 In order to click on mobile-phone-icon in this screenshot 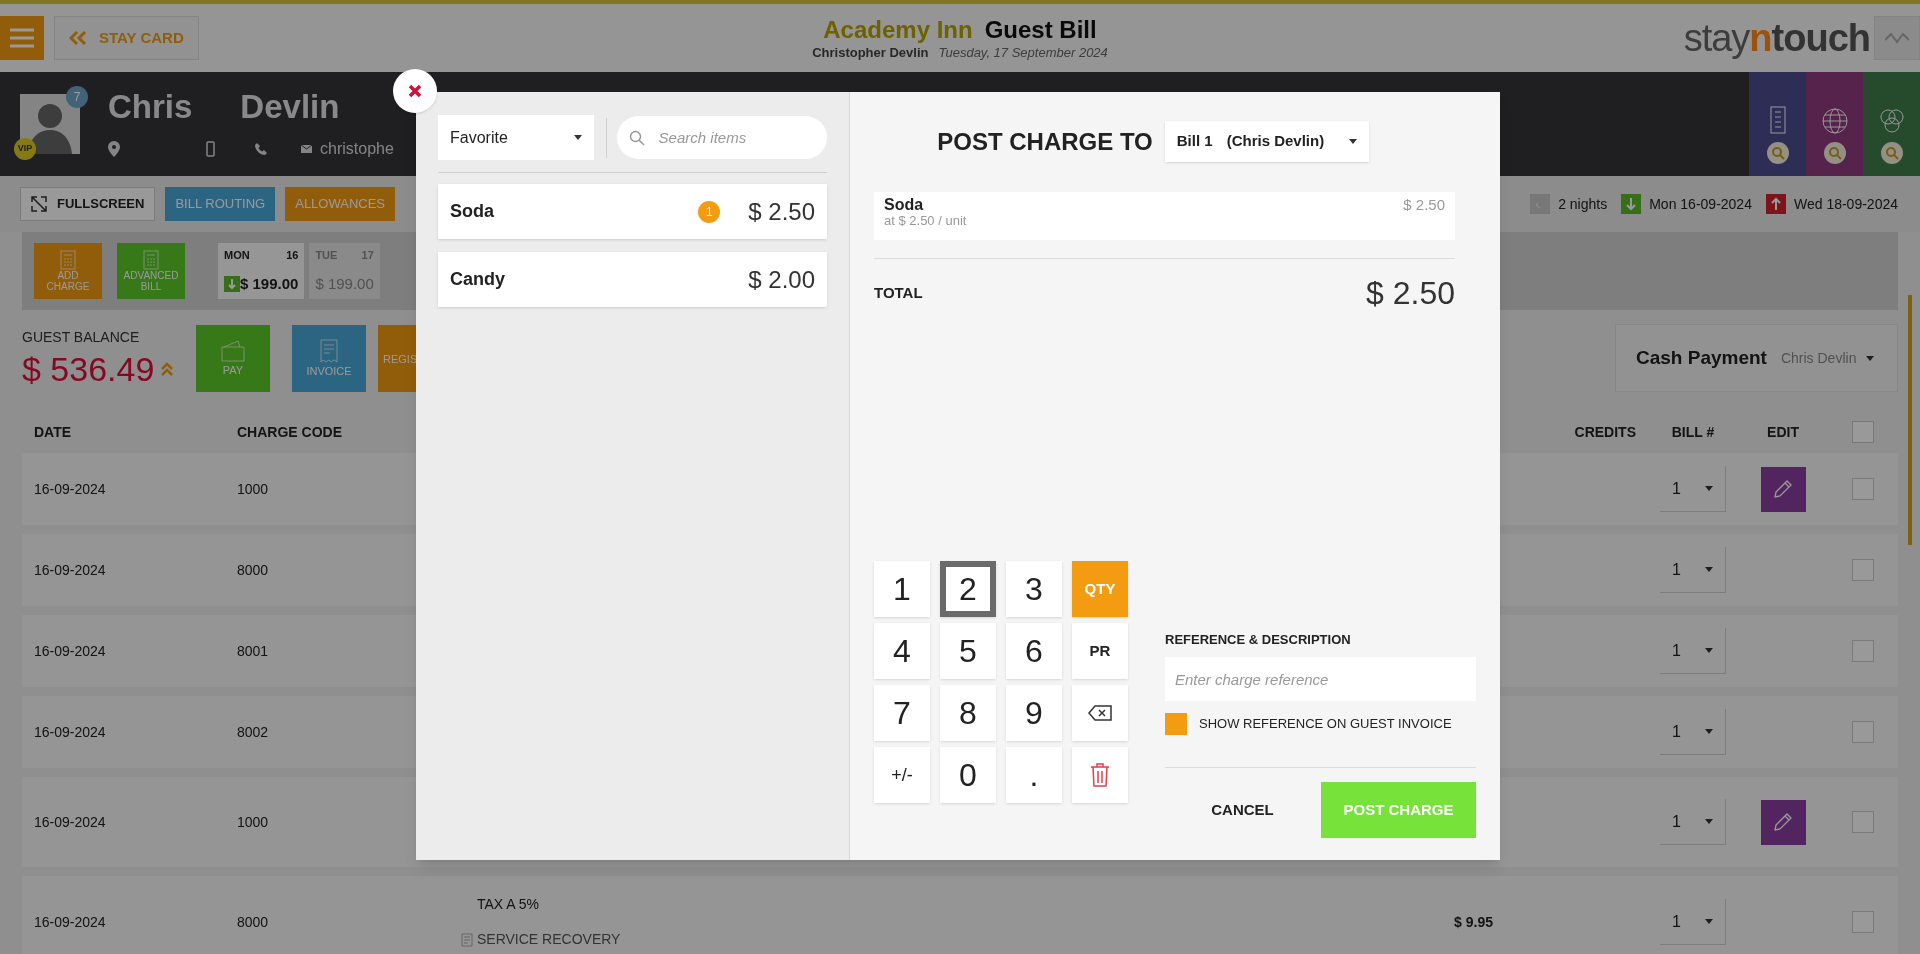, I will do `click(210, 149)`.